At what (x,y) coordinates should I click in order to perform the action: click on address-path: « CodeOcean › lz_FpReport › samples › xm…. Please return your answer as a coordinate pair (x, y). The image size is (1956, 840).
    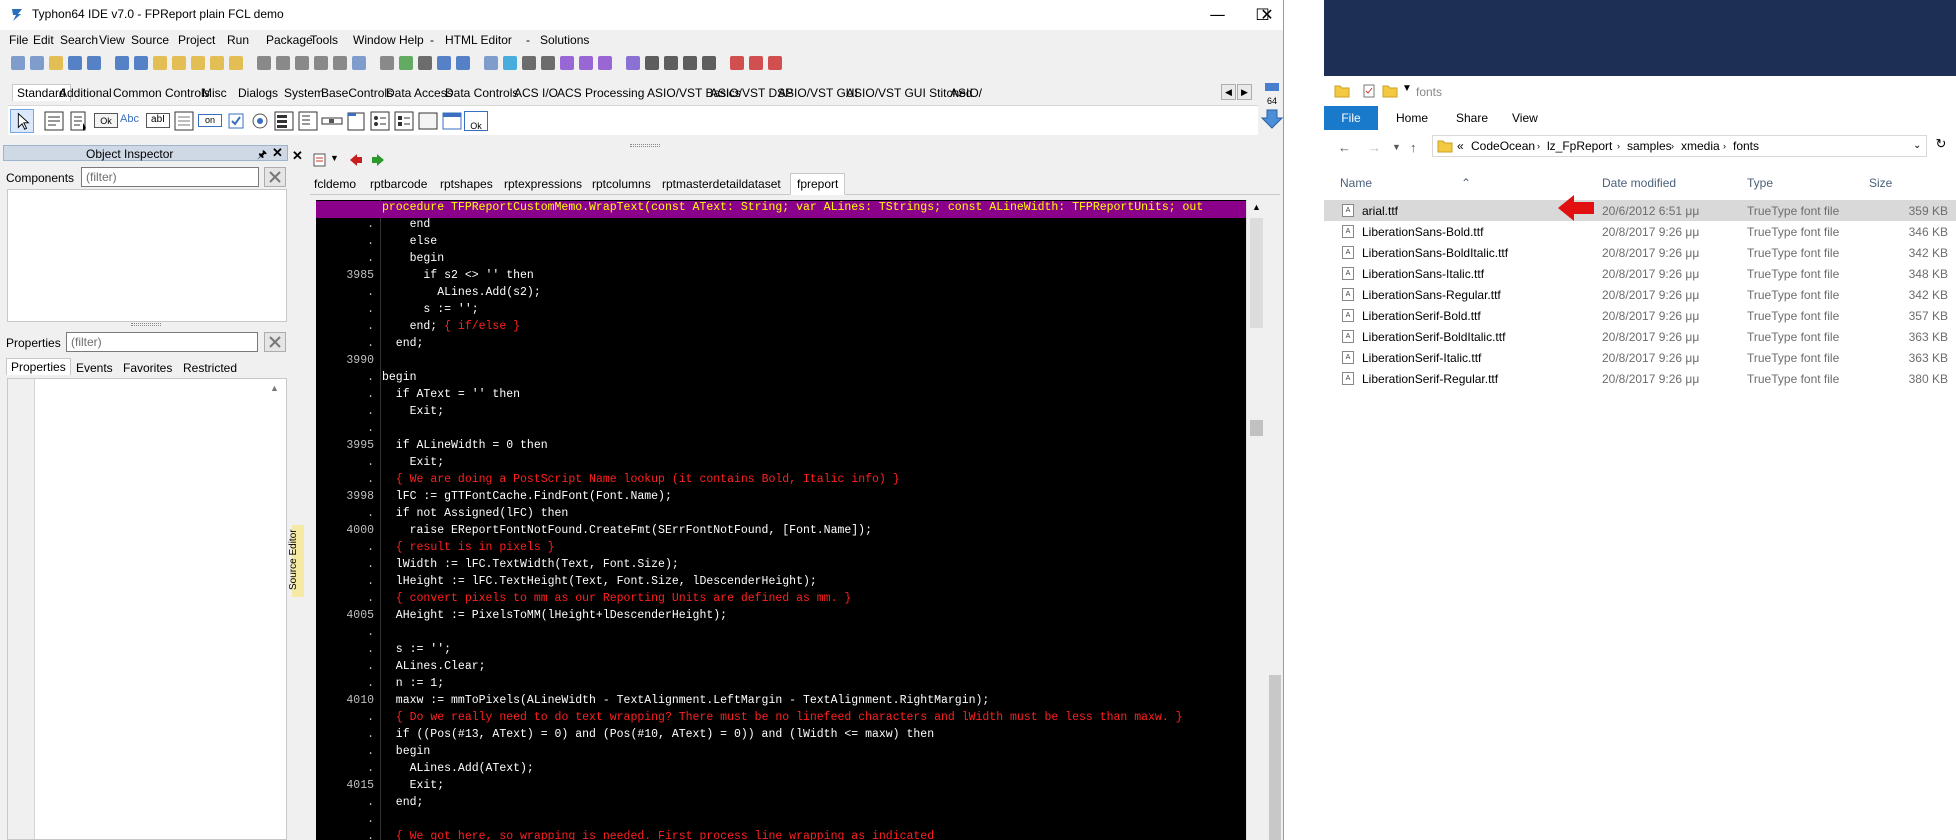
    Looking at the image, I should click on (1679, 146).